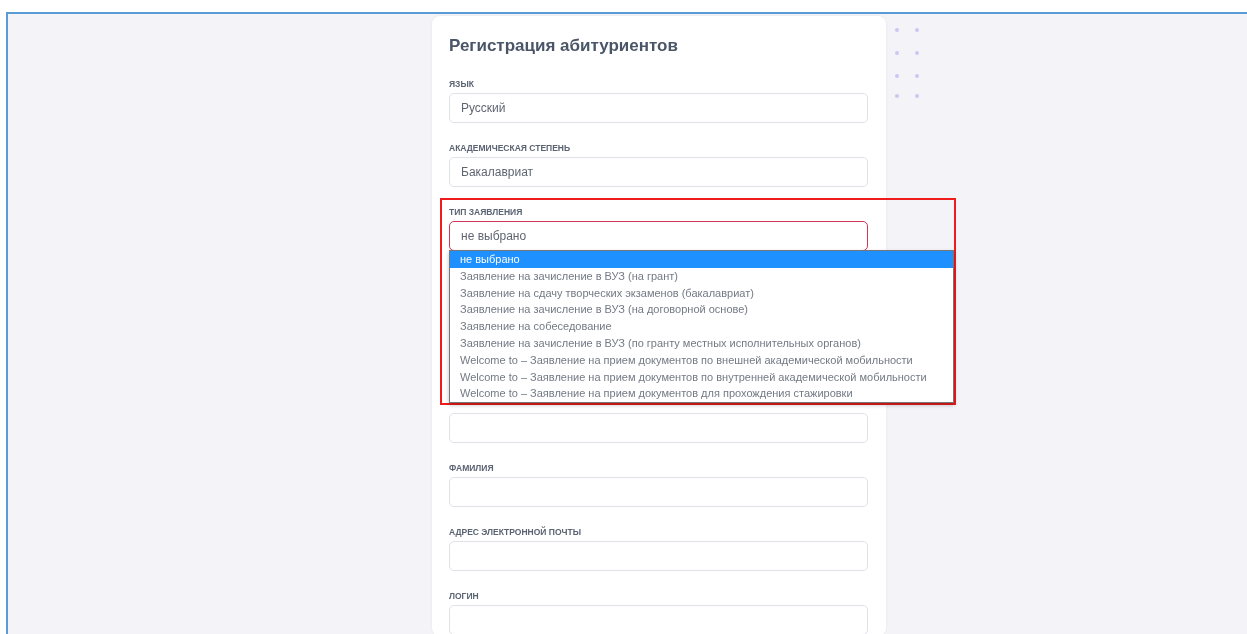 The width and height of the screenshot is (1247, 634). I want to click on dot-pattern-drawing, so click(907, 63).